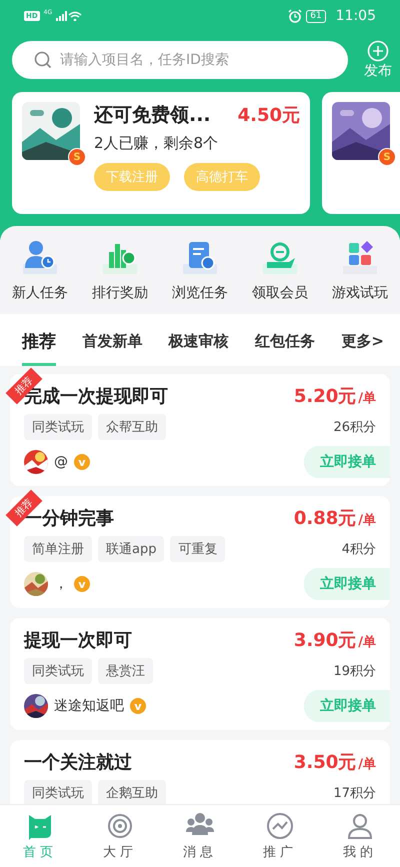 The height and width of the screenshot is (867, 400). Describe the element at coordinates (157, 143) in the screenshot. I see `offer-subtitle: 2人已赚，剩余8个` at that location.